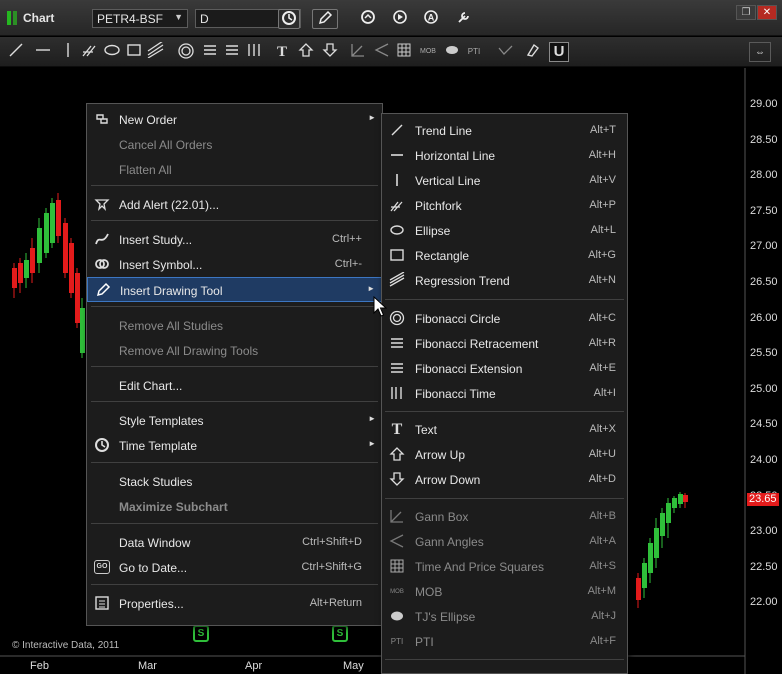  I want to click on tj-ellipse-tool, so click(452, 52).